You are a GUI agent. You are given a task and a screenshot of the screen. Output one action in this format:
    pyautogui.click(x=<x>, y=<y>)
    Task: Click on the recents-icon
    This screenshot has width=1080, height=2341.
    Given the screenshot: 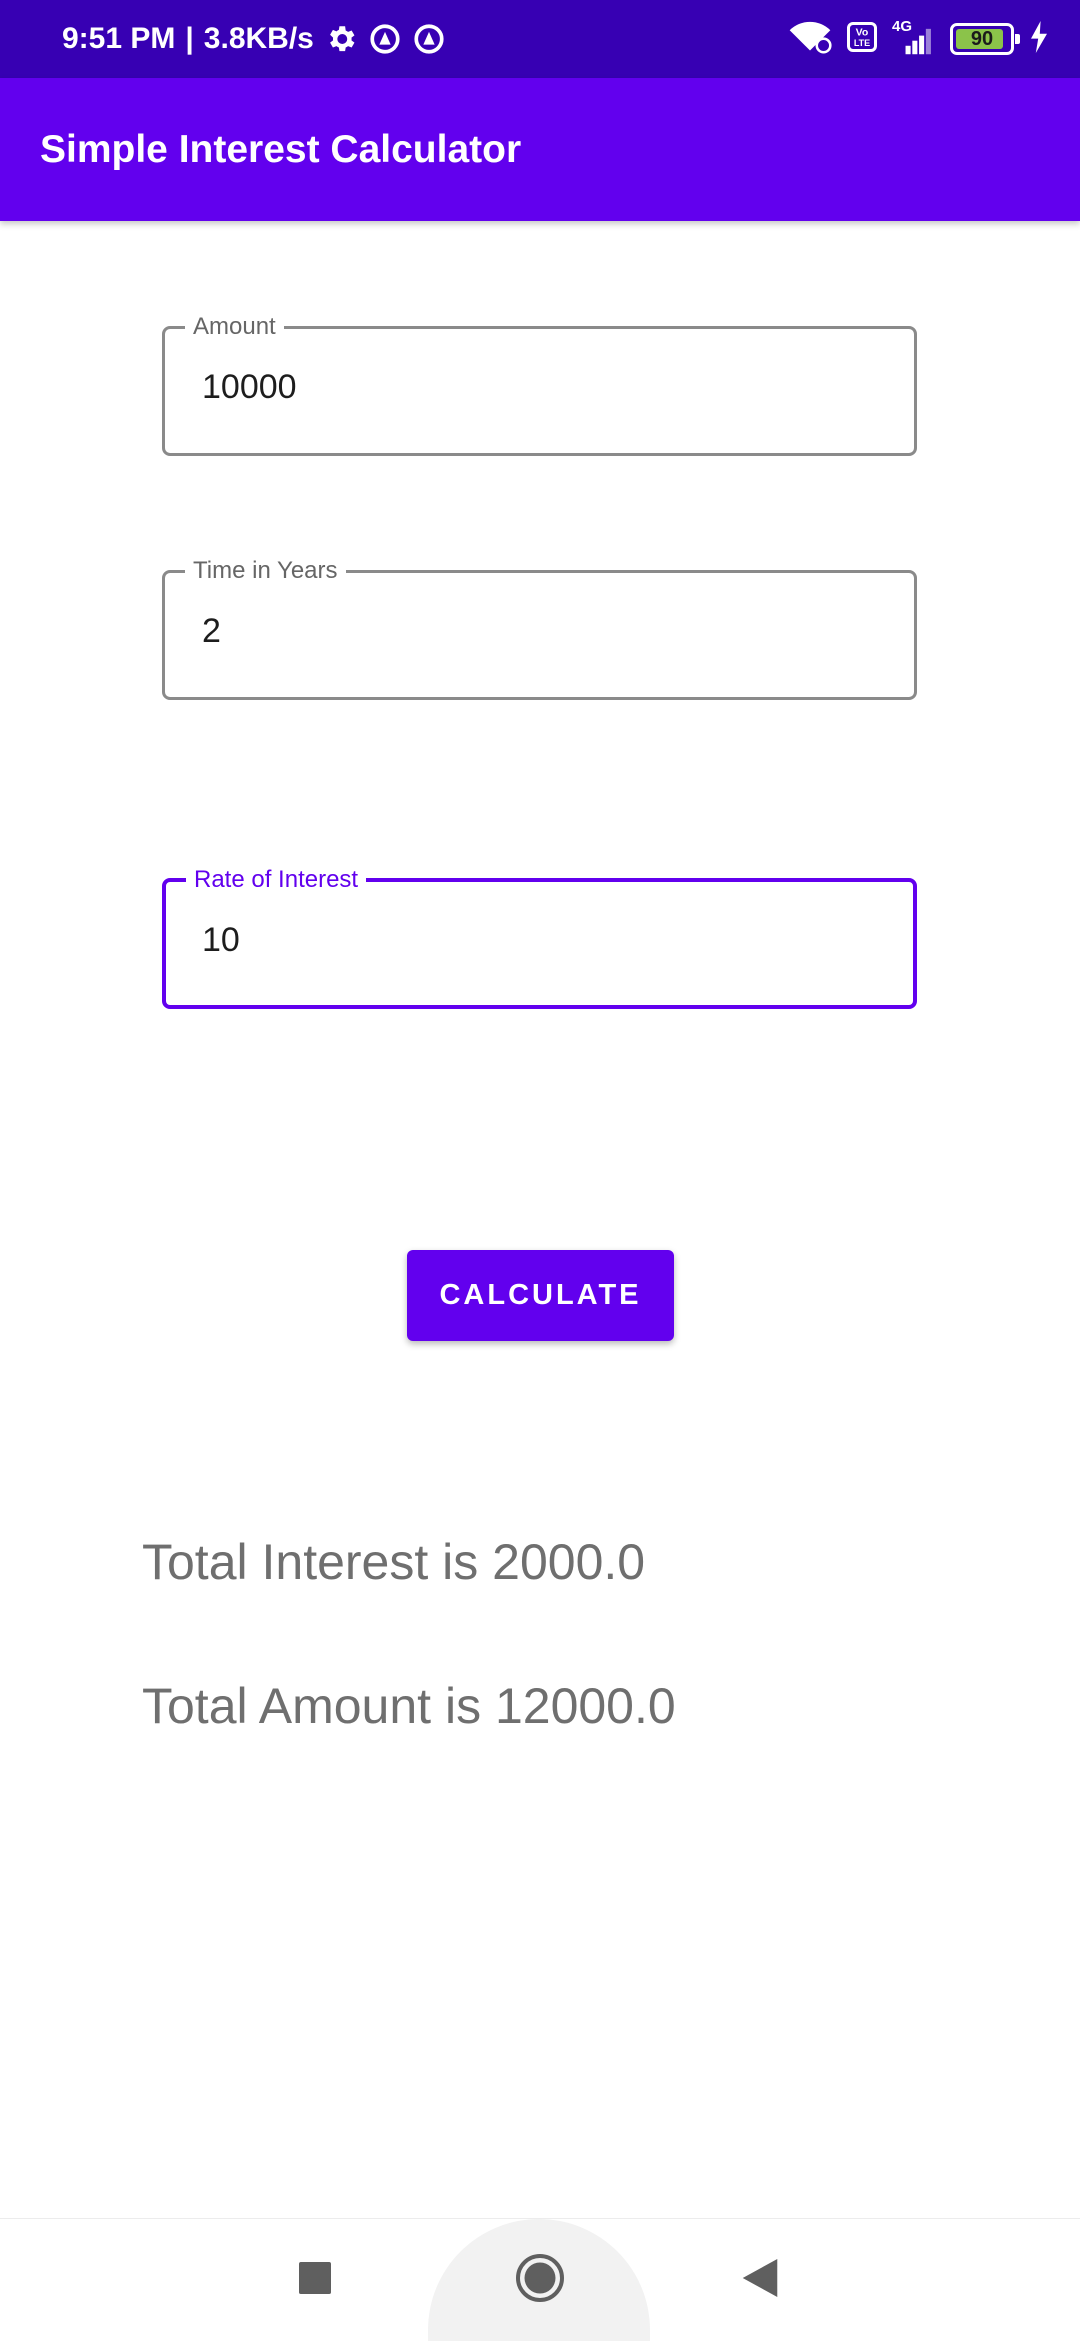 What is the action you would take?
    pyautogui.click(x=315, y=2280)
    